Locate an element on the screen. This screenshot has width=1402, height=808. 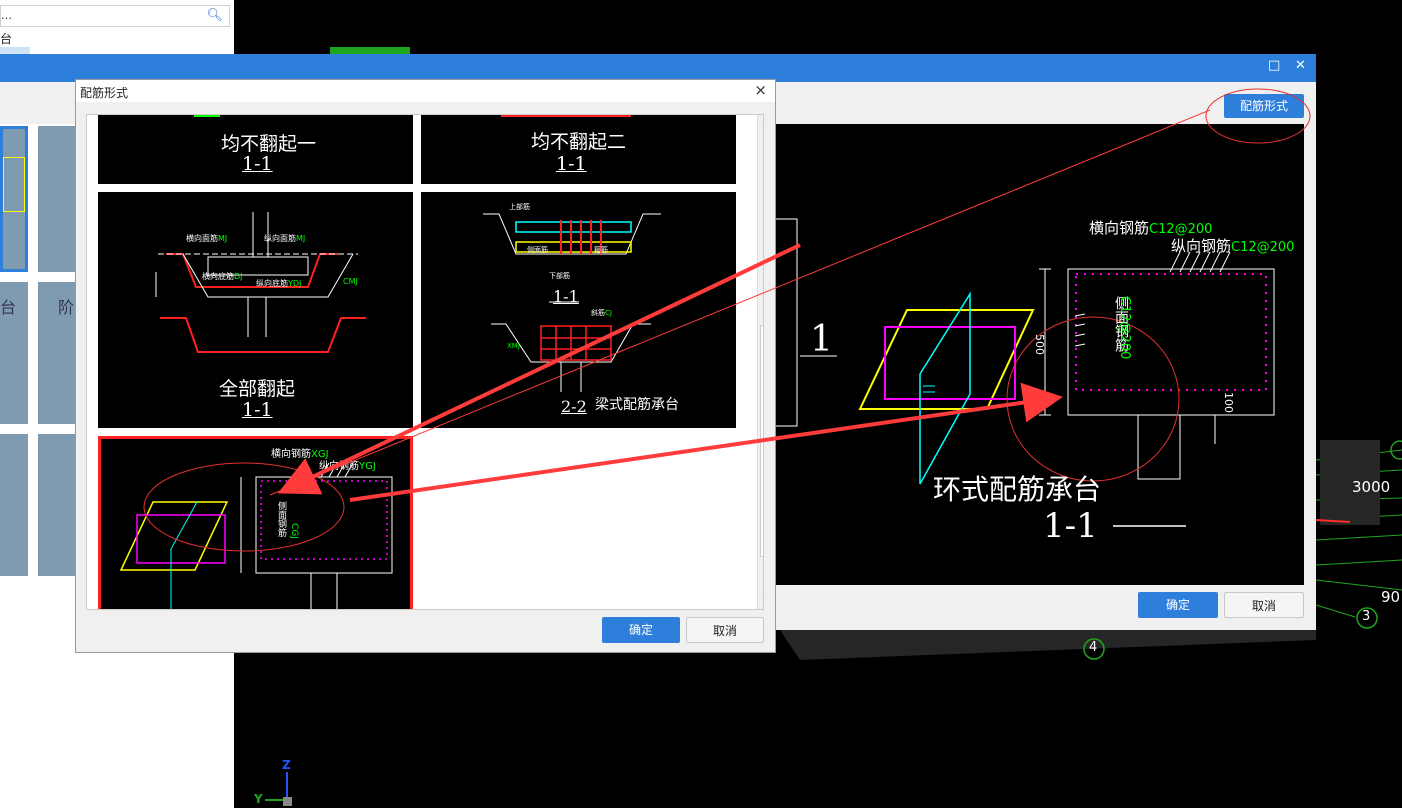
thumbnail-list-back: 台 阶 is located at coordinates (37, 377).